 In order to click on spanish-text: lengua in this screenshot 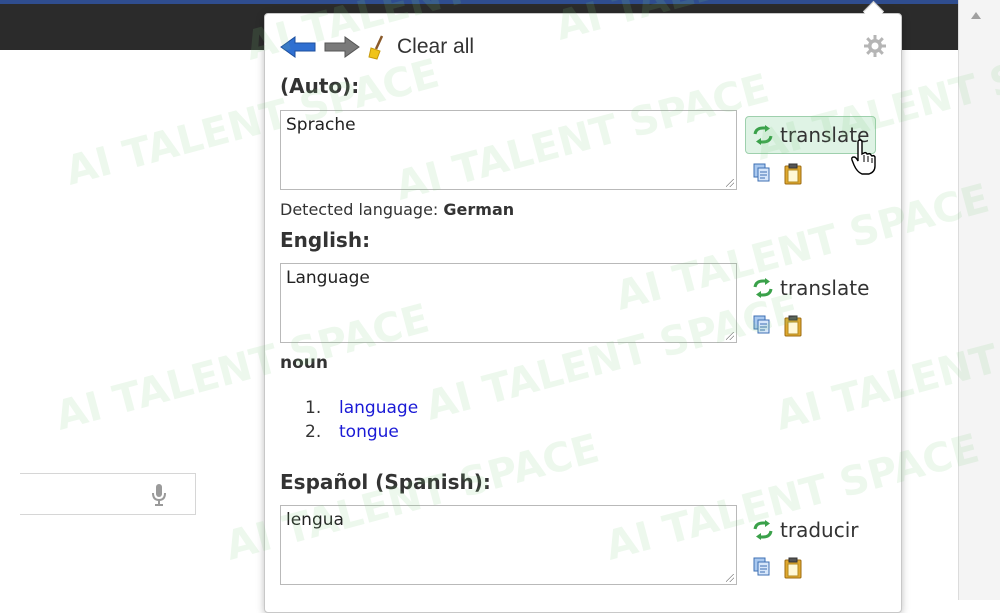, I will do `click(315, 520)`.